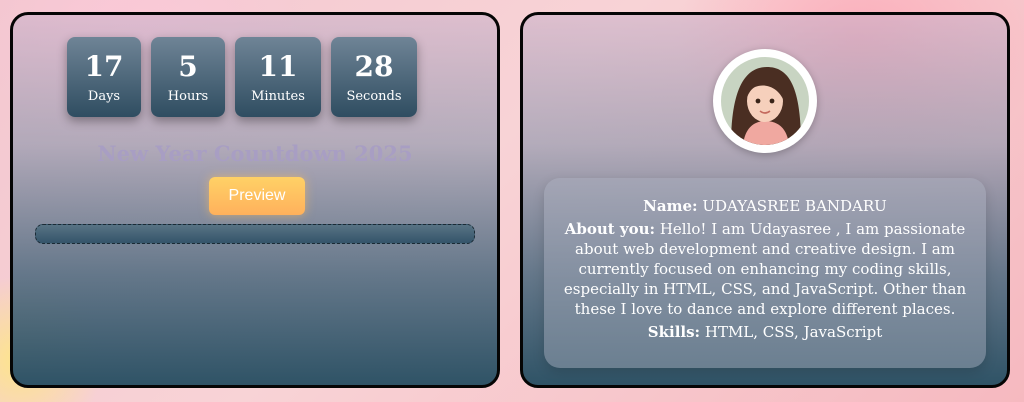  What do you see at coordinates (278, 96) in the screenshot?
I see `minutes-label: Minutes` at bounding box center [278, 96].